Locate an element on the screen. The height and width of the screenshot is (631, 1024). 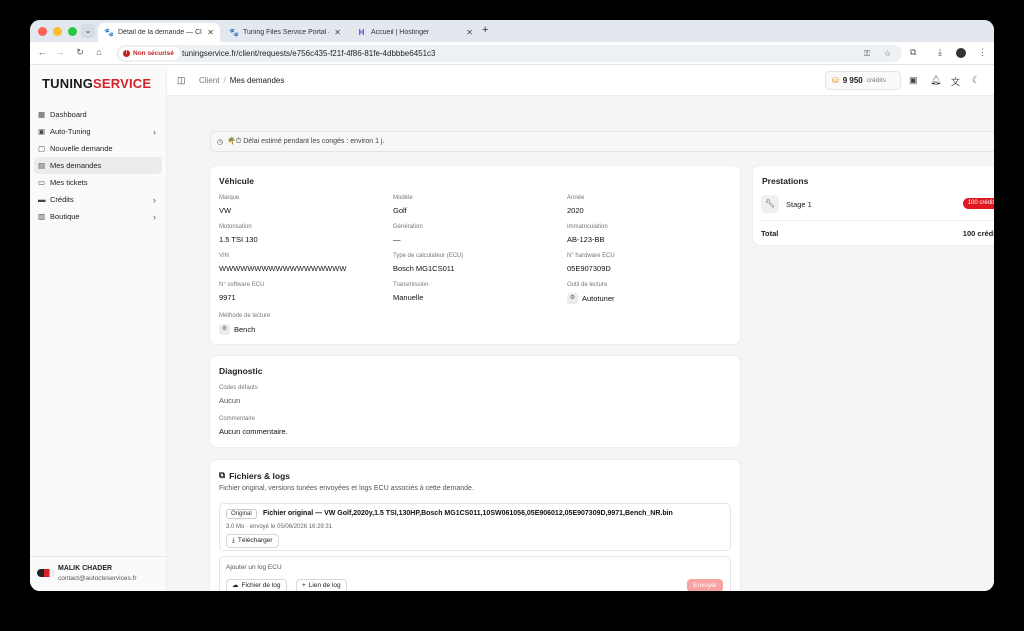
field-comment: Commentaire Aucun commentaire. is located at coordinates (253, 426).